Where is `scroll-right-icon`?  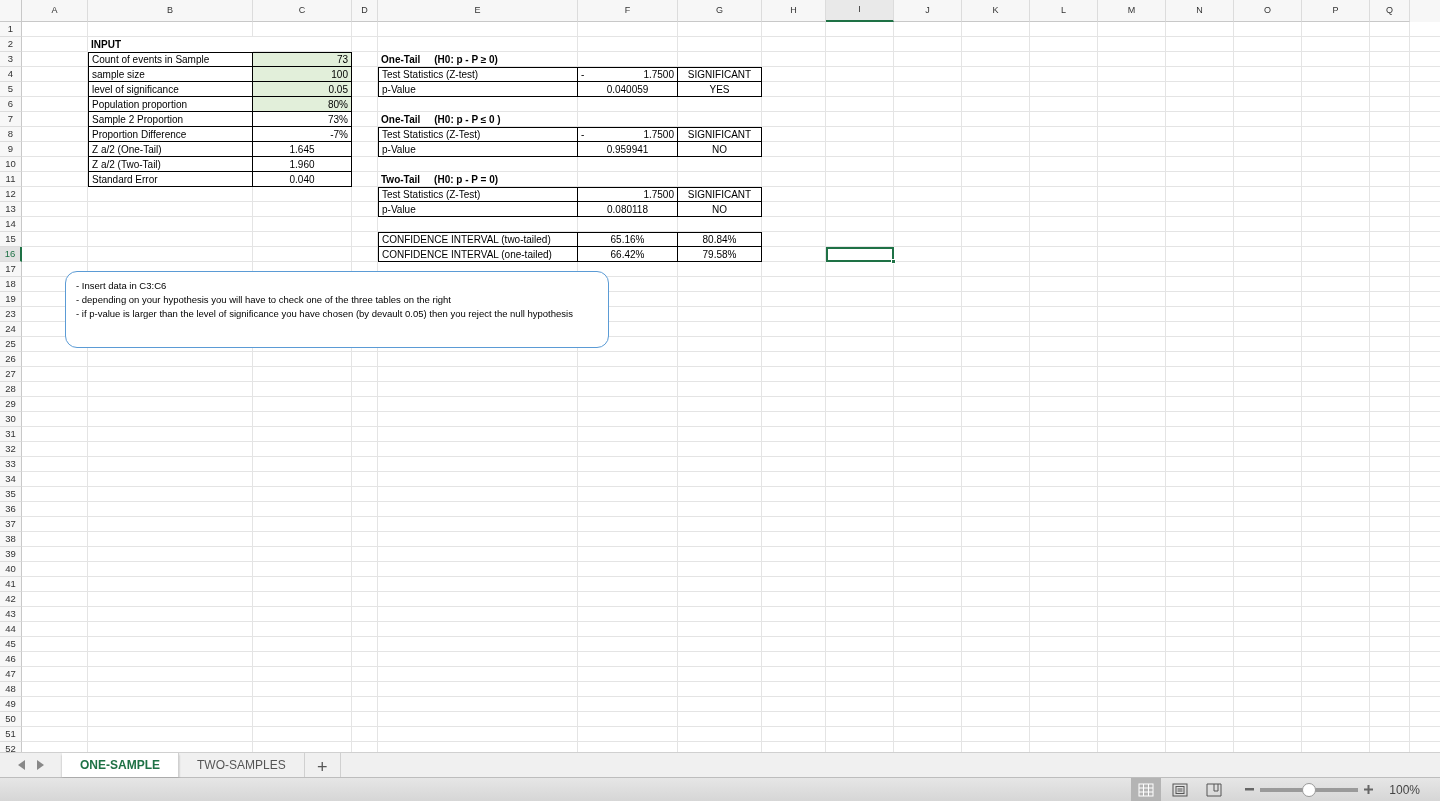
scroll-right-icon is located at coordinates (40, 765).